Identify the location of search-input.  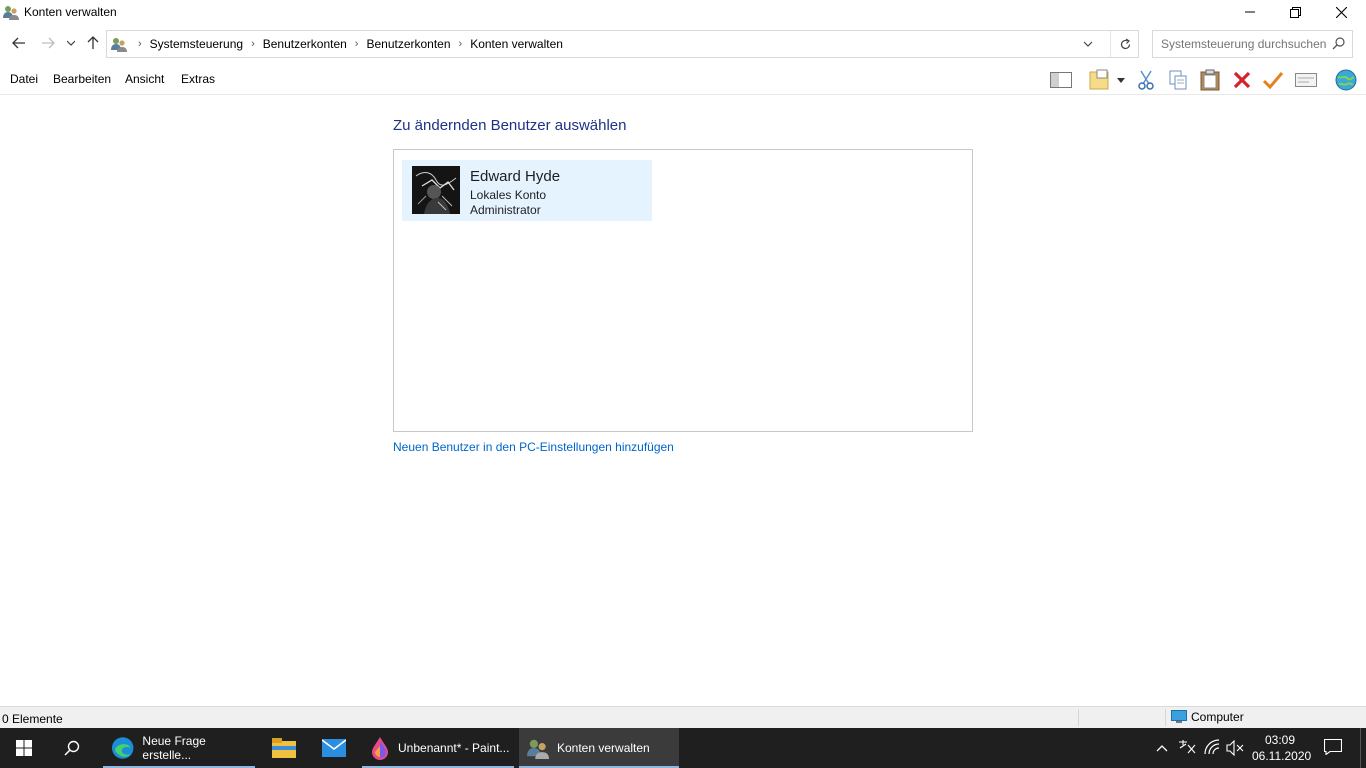
(1243, 44).